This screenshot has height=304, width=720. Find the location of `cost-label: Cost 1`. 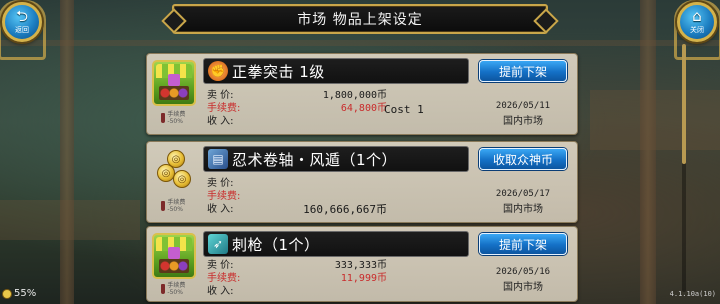

cost-label: Cost 1 is located at coordinates (404, 109).